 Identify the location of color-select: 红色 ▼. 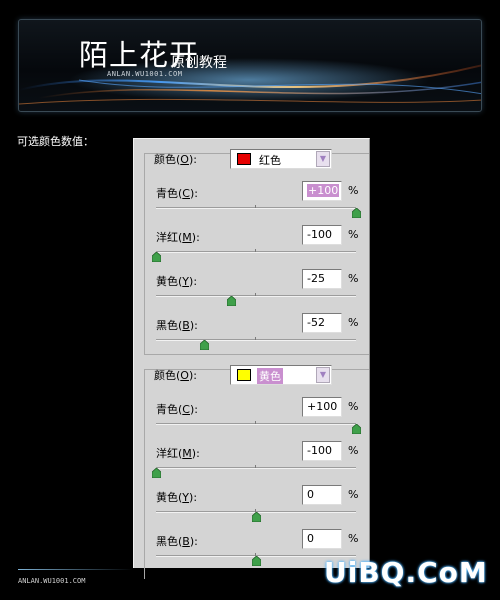
(281, 159).